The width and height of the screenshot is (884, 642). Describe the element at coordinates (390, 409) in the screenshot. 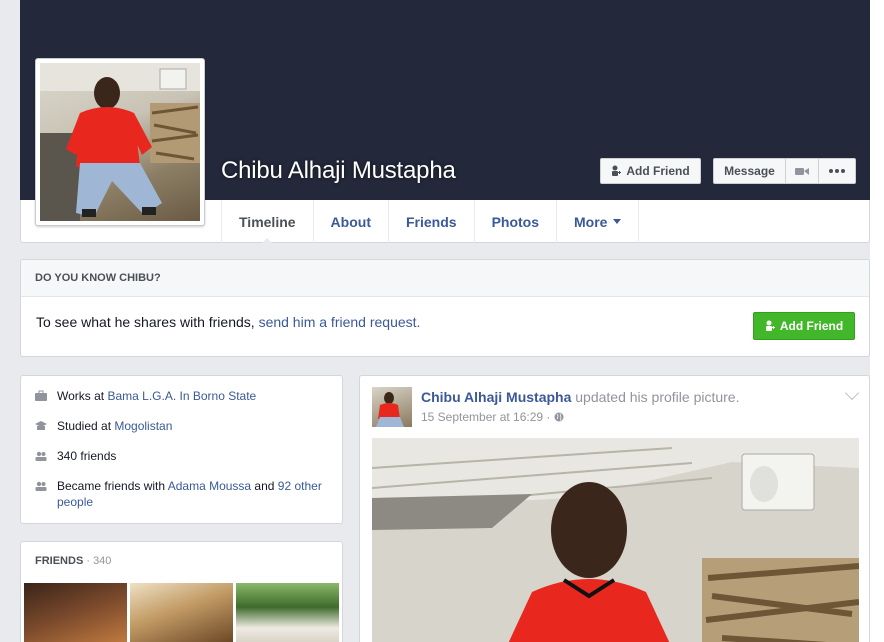

I see `avatar-illustration` at that location.